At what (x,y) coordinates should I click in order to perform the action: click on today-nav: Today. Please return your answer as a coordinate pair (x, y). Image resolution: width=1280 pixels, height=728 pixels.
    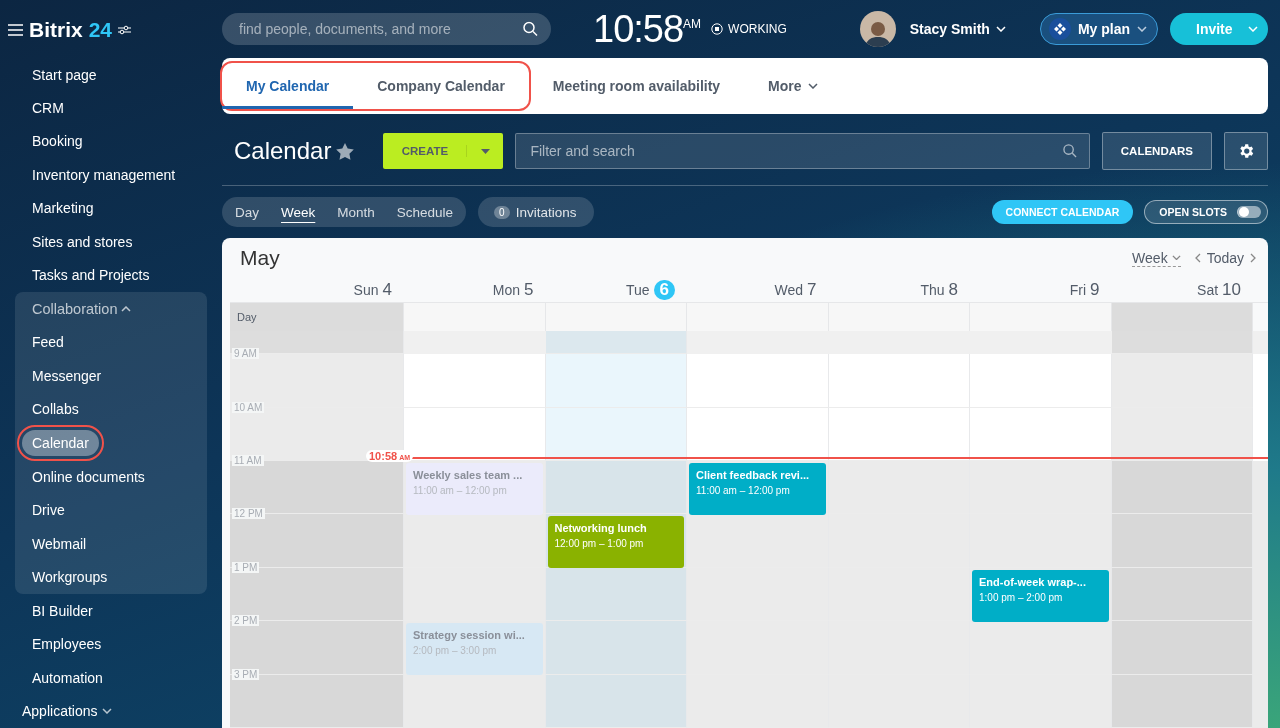
    Looking at the image, I should click on (1225, 258).